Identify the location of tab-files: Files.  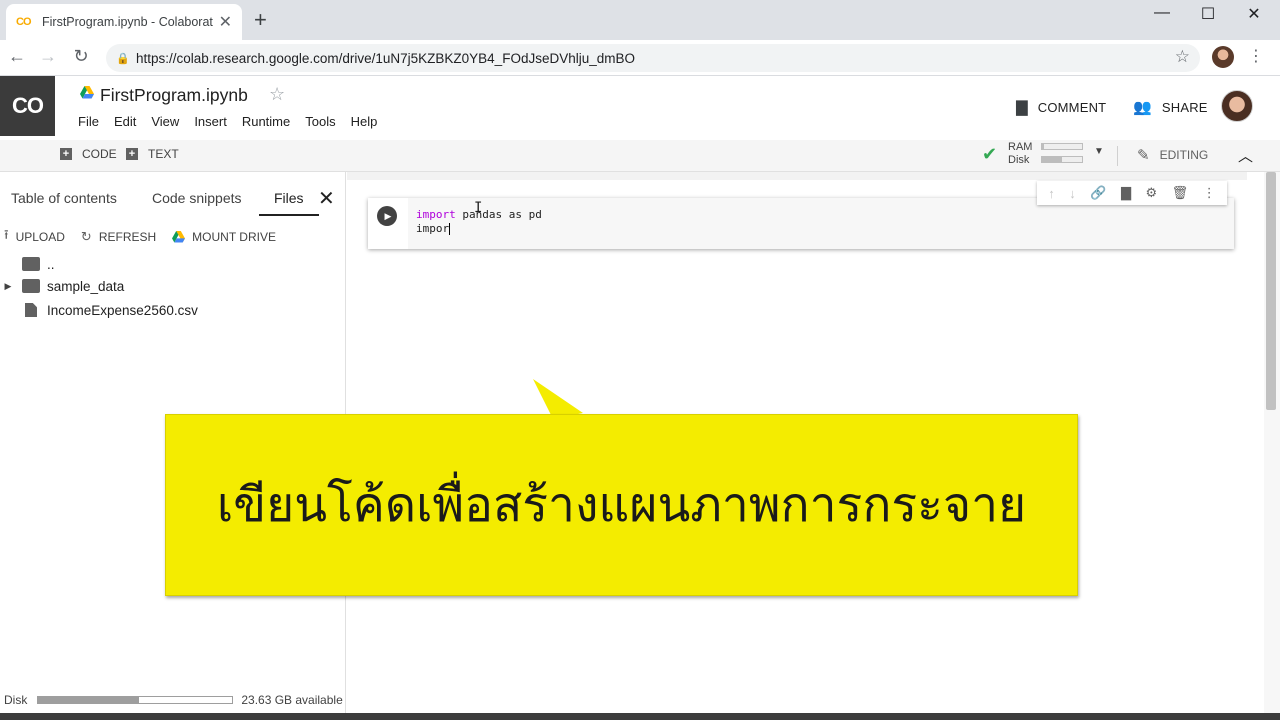
(289, 198).